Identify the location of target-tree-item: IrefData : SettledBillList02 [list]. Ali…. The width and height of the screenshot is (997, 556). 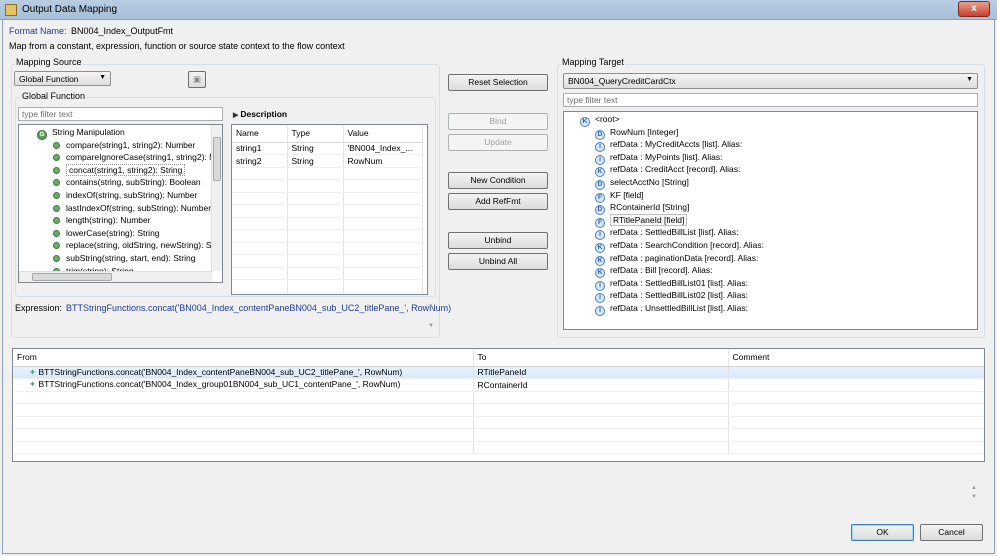
(770, 296).